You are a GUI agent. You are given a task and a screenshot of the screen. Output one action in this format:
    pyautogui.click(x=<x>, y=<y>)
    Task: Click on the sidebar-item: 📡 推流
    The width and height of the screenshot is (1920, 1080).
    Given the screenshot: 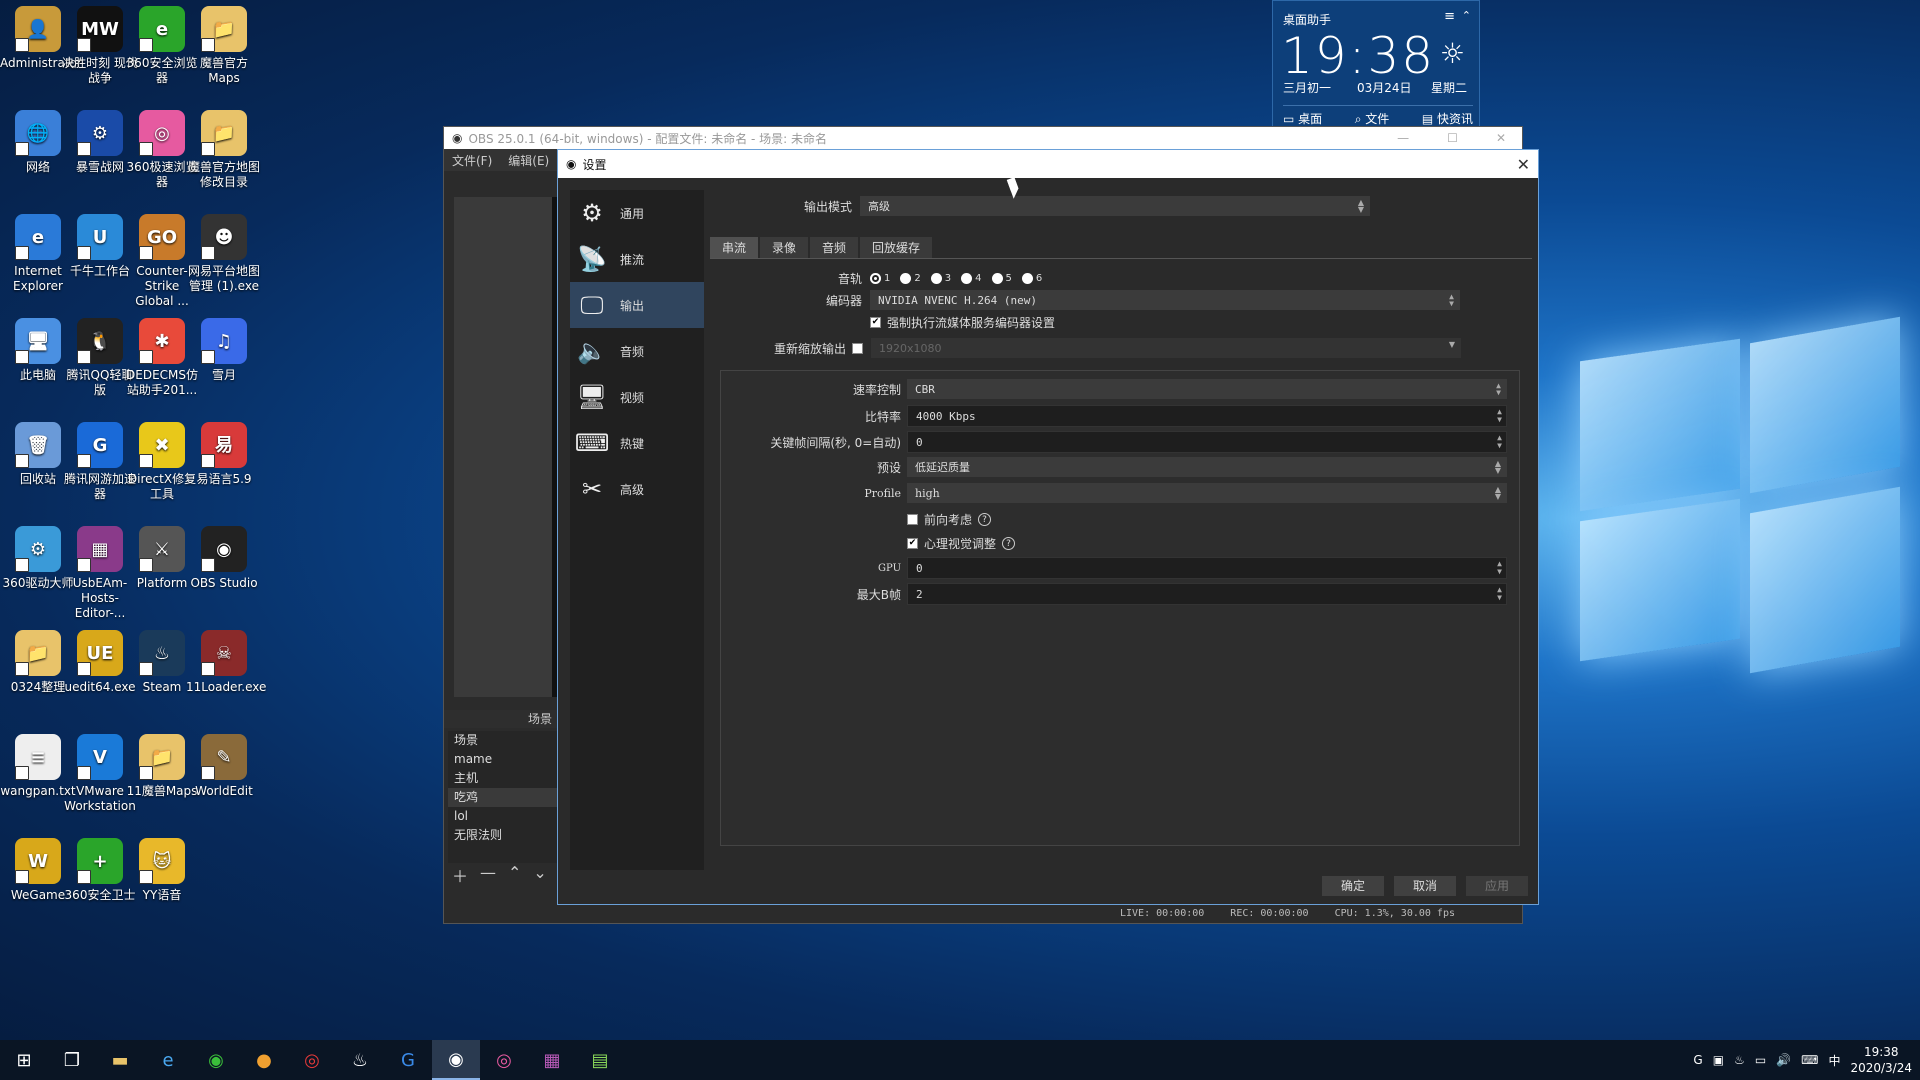 What is the action you would take?
    pyautogui.click(x=637, y=259)
    